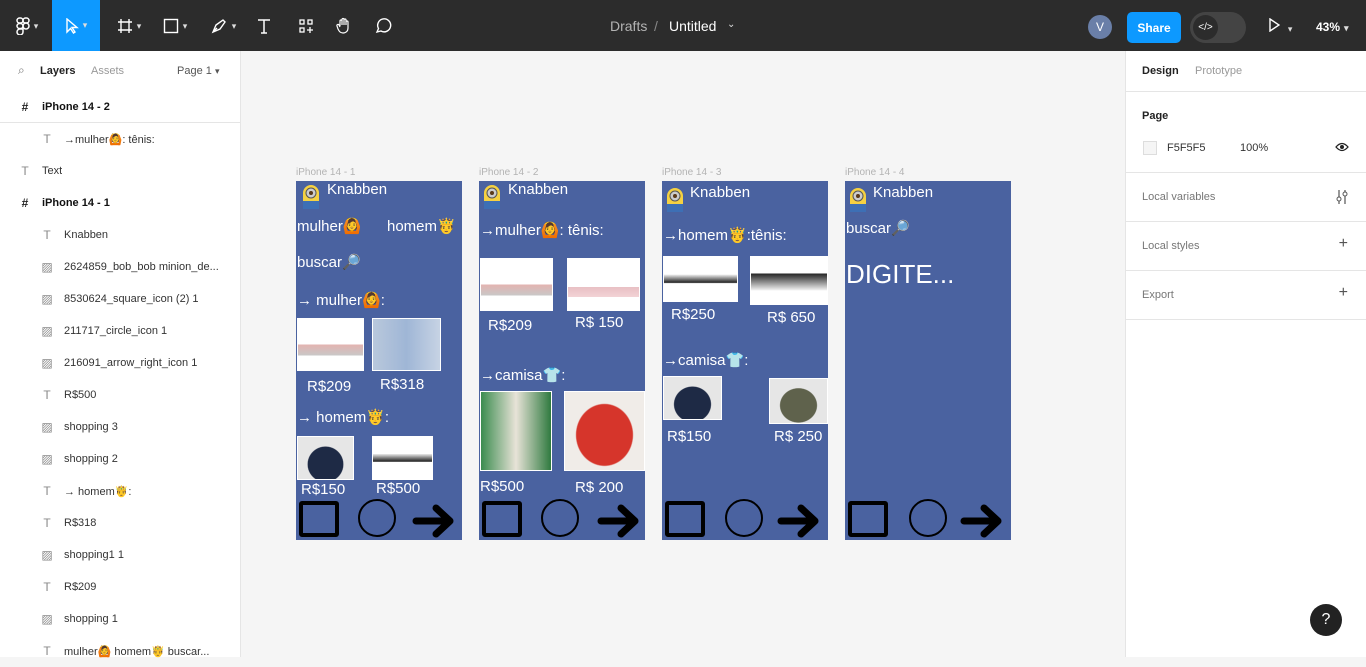 This screenshot has height=667, width=1366. What do you see at coordinates (120, 395) in the screenshot?
I see `layer-row: T R$500` at bounding box center [120, 395].